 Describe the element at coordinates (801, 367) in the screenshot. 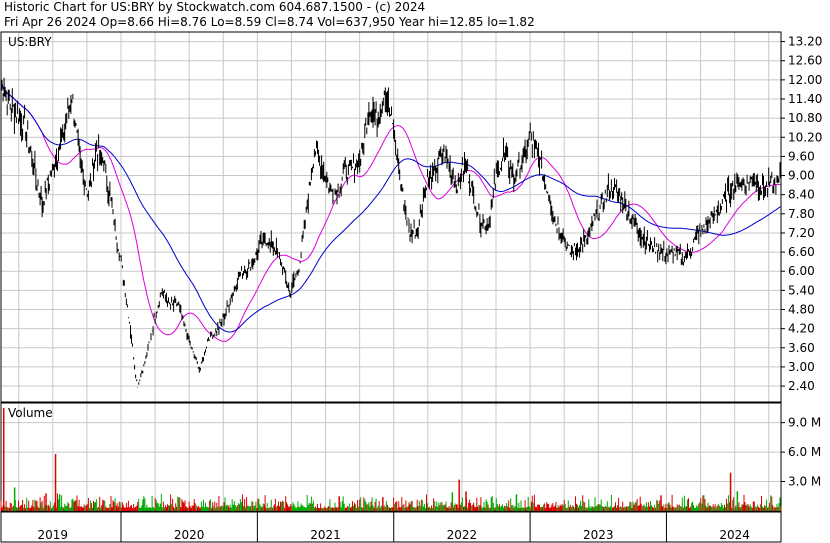

I see `price-tick-label: 3.00` at that location.